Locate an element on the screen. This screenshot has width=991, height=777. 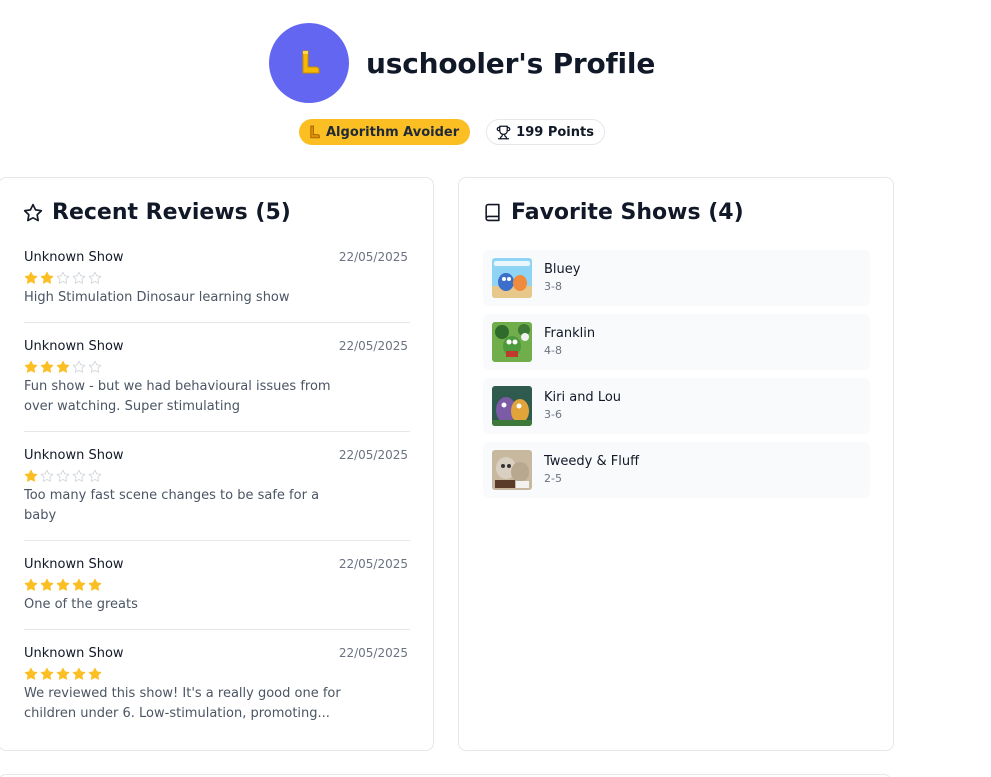
recent-reviews-header: Recent Reviews (5) is located at coordinates (157, 212).